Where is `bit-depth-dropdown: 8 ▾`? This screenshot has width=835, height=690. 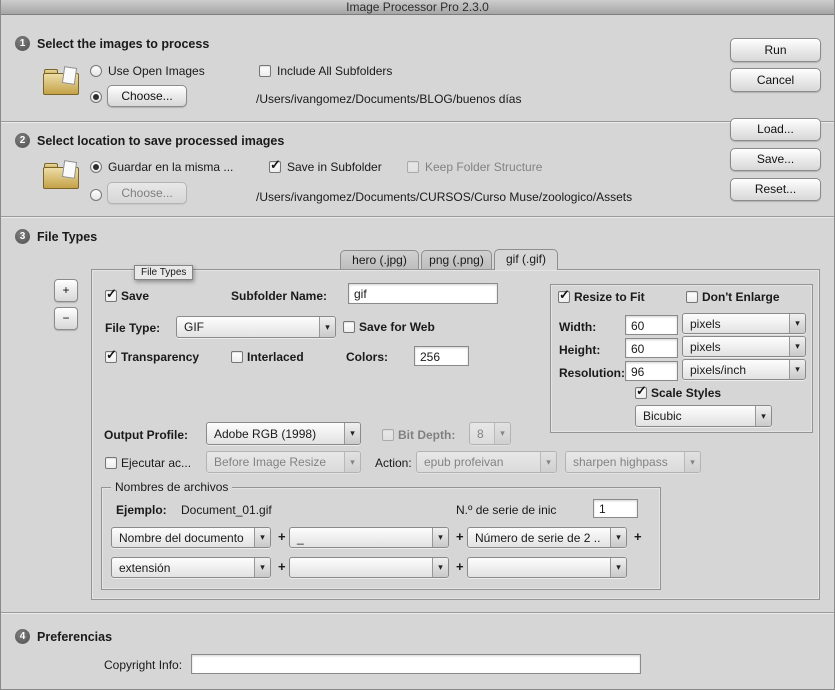
bit-depth-dropdown: 8 ▾ is located at coordinates (490, 433).